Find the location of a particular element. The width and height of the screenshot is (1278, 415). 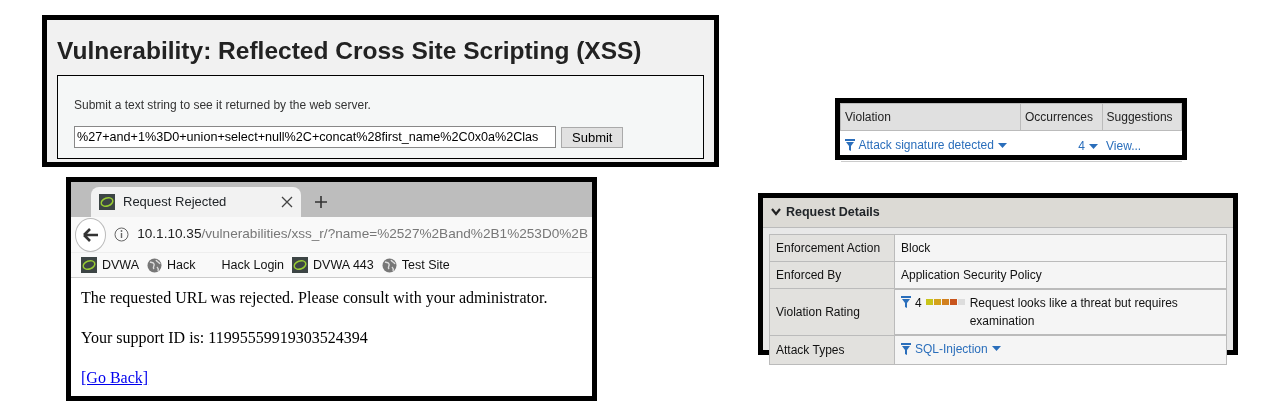

chevron-down-icon is located at coordinates (776, 212).